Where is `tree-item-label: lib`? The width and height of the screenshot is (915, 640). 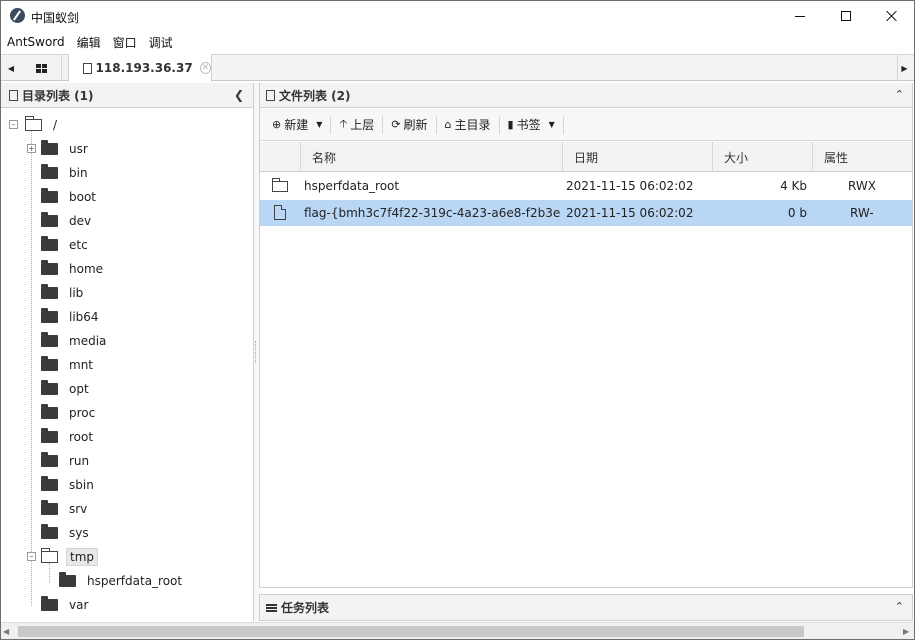 tree-item-label: lib is located at coordinates (76, 293).